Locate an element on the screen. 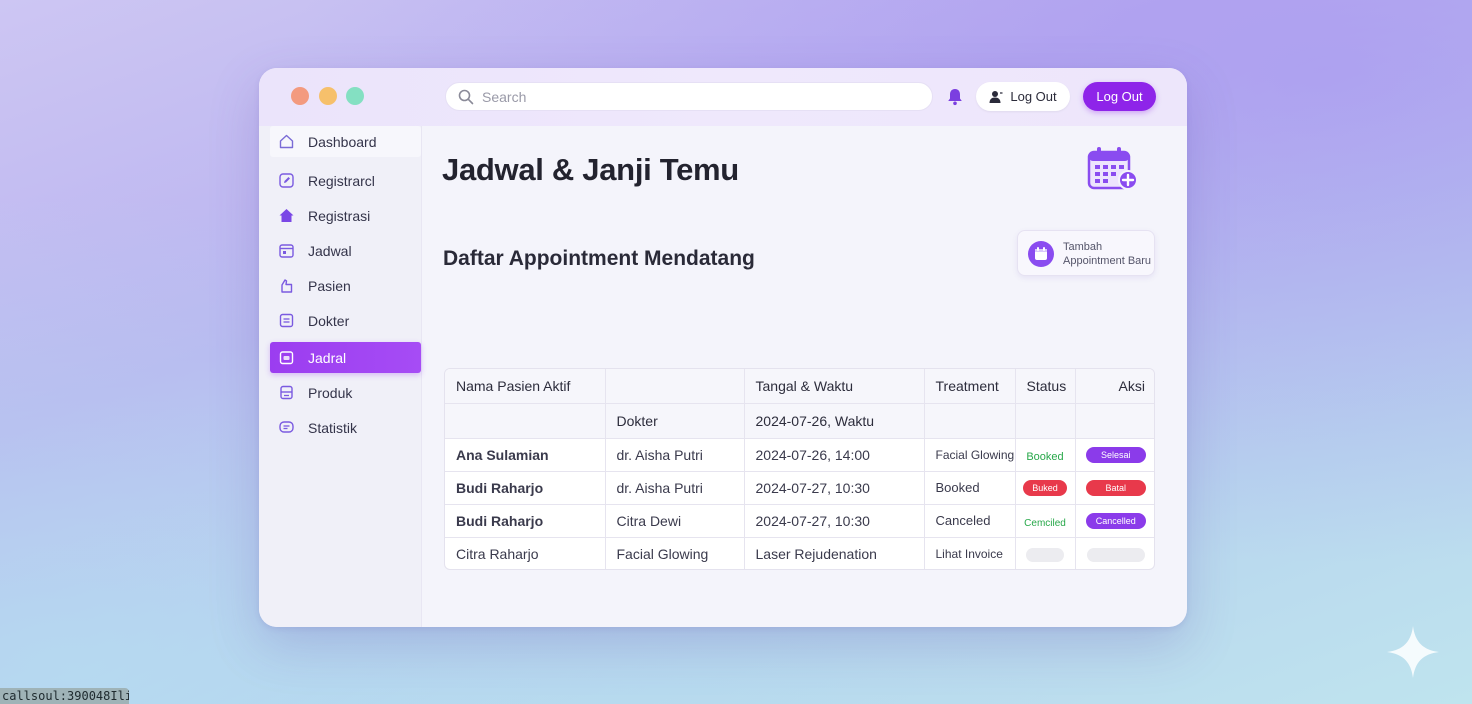 This screenshot has width=1472, height=704. search-icon is located at coordinates (466, 96).